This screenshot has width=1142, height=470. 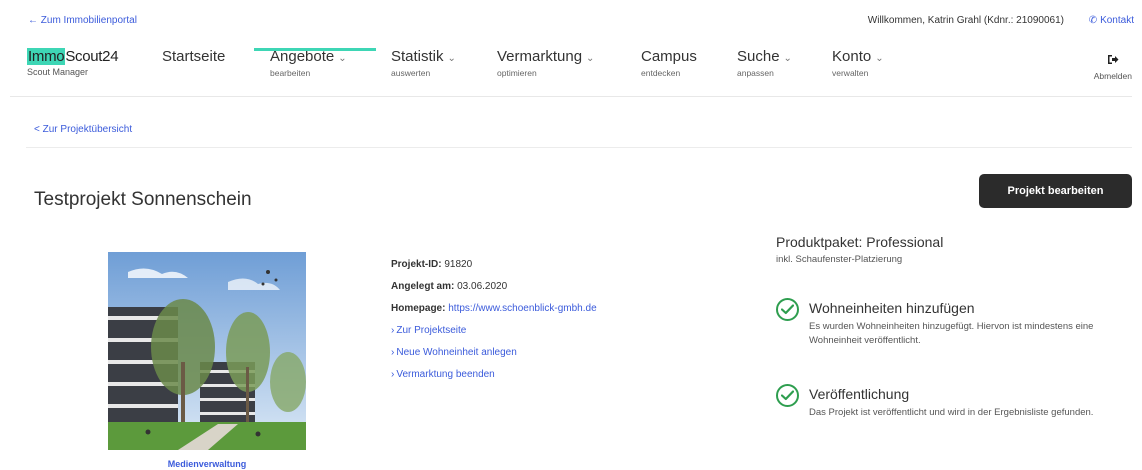 What do you see at coordinates (143, 199) in the screenshot?
I see `page-title: Testprojekt Sonnenschein` at bounding box center [143, 199].